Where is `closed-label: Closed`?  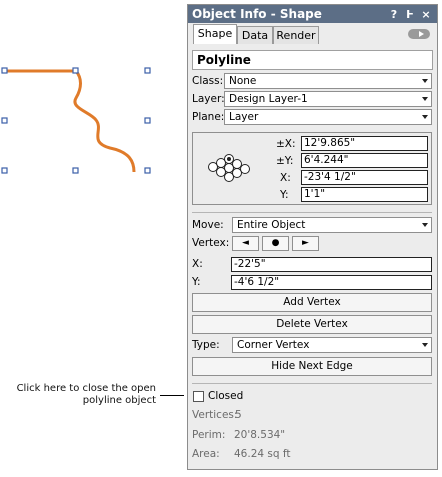
closed-label: Closed is located at coordinates (225, 396).